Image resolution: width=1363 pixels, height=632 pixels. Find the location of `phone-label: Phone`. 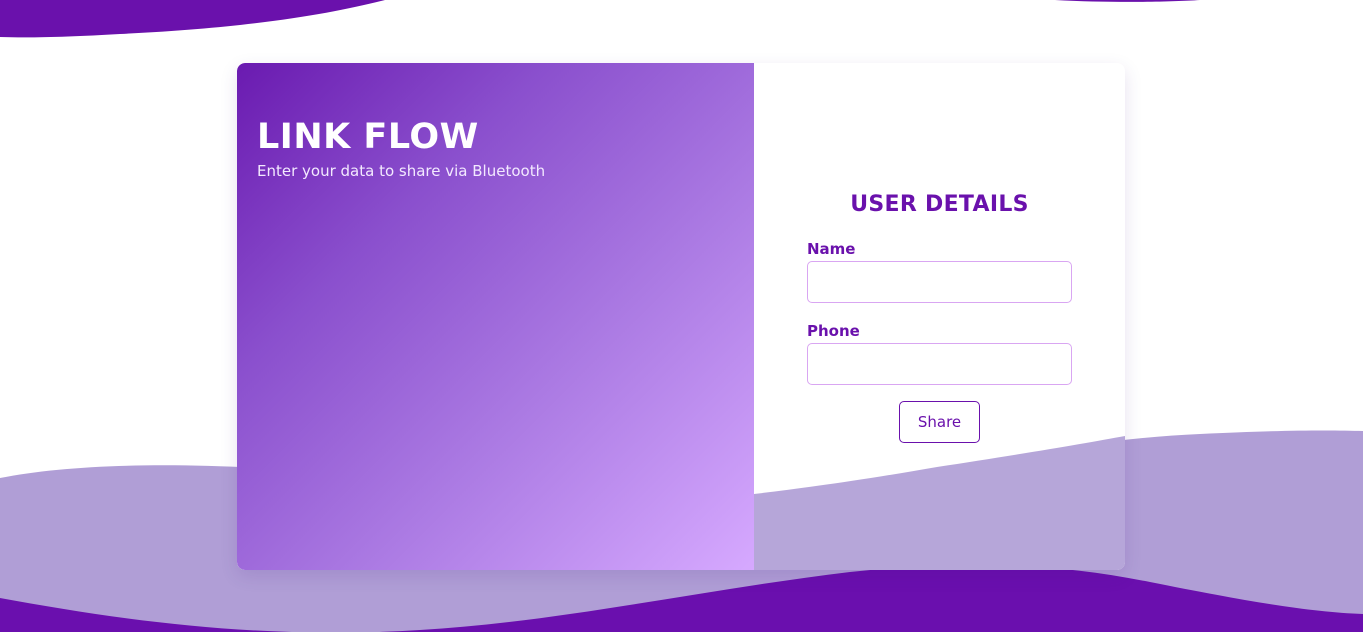

phone-label: Phone is located at coordinates (833, 331).